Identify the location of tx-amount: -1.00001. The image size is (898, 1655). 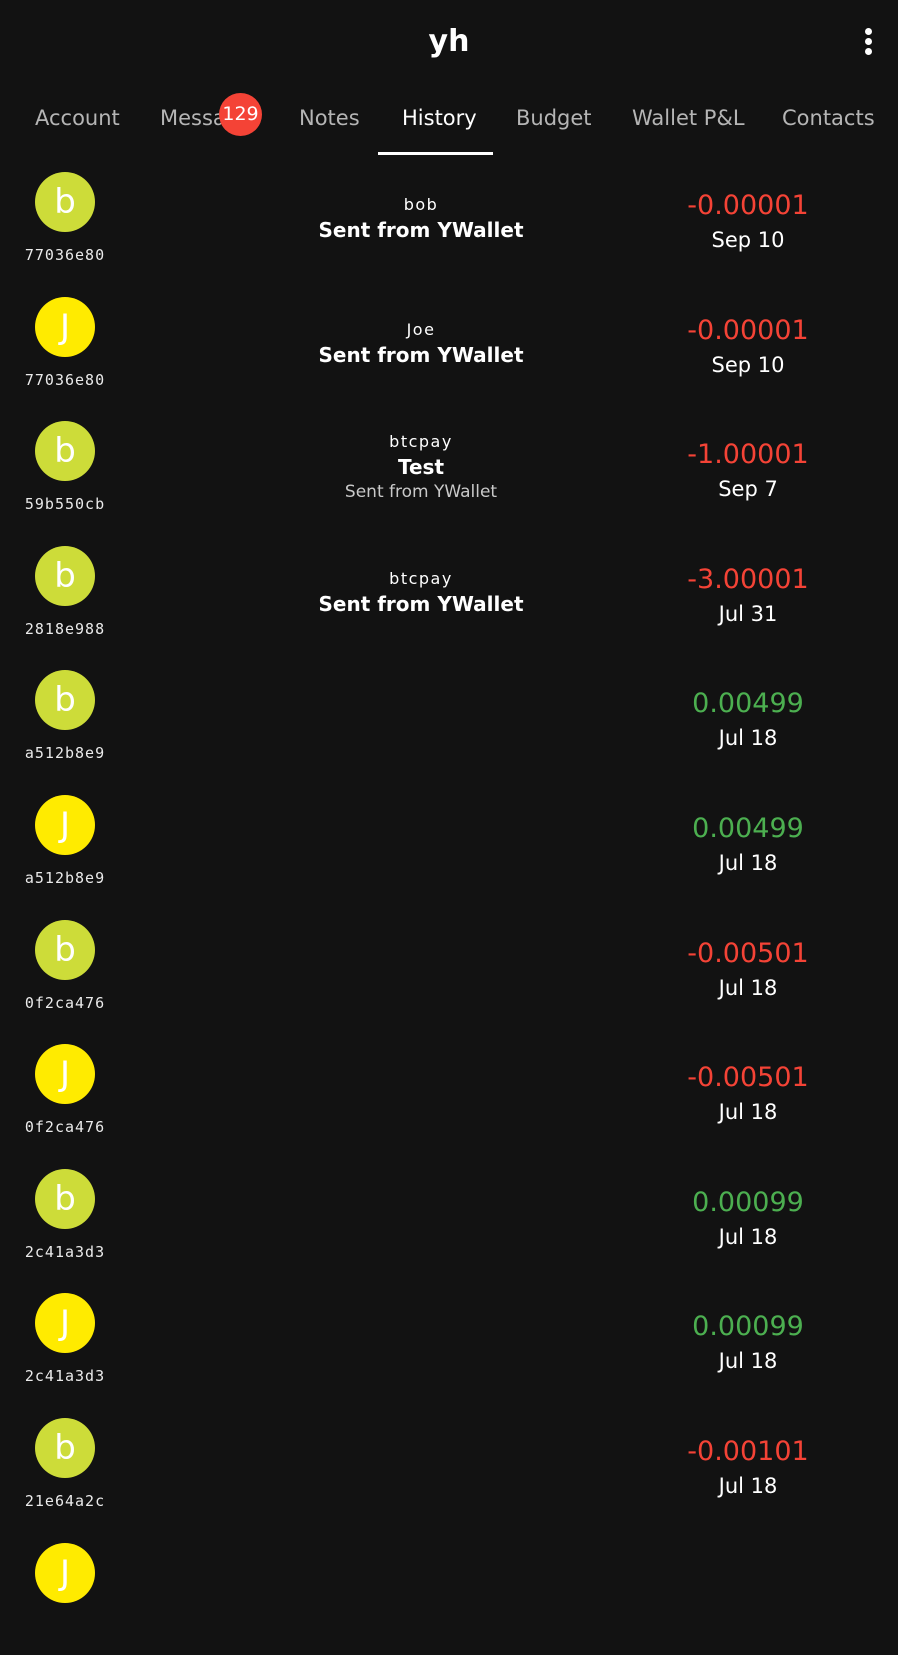
(748, 455).